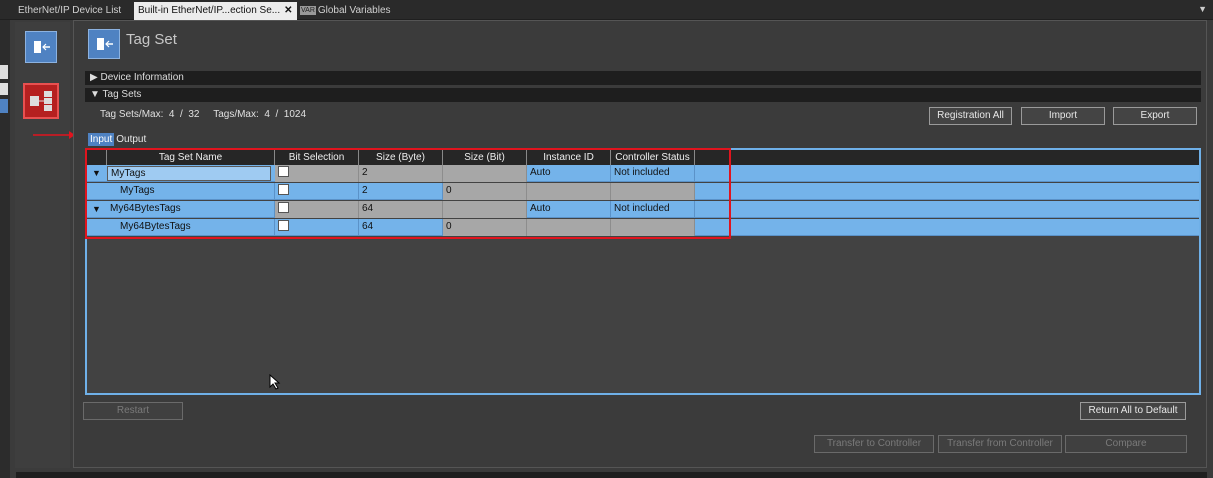  I want to click on tag-set-name-field: MyTags, so click(189, 173).